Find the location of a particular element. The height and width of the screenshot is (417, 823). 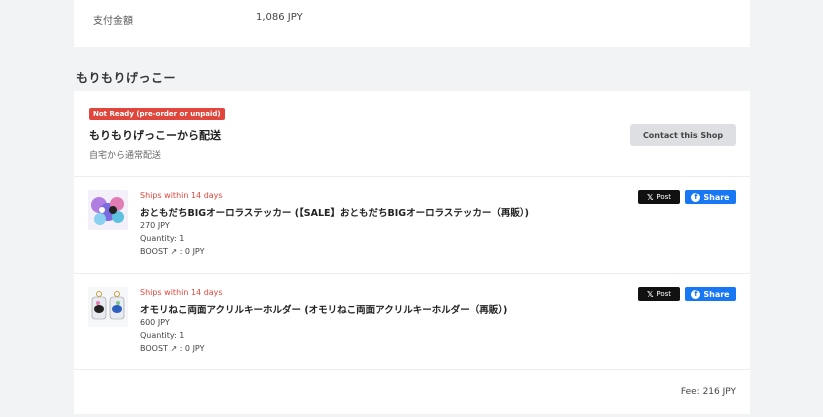

contact-shop-button: Contact this Shop is located at coordinates (683, 135).